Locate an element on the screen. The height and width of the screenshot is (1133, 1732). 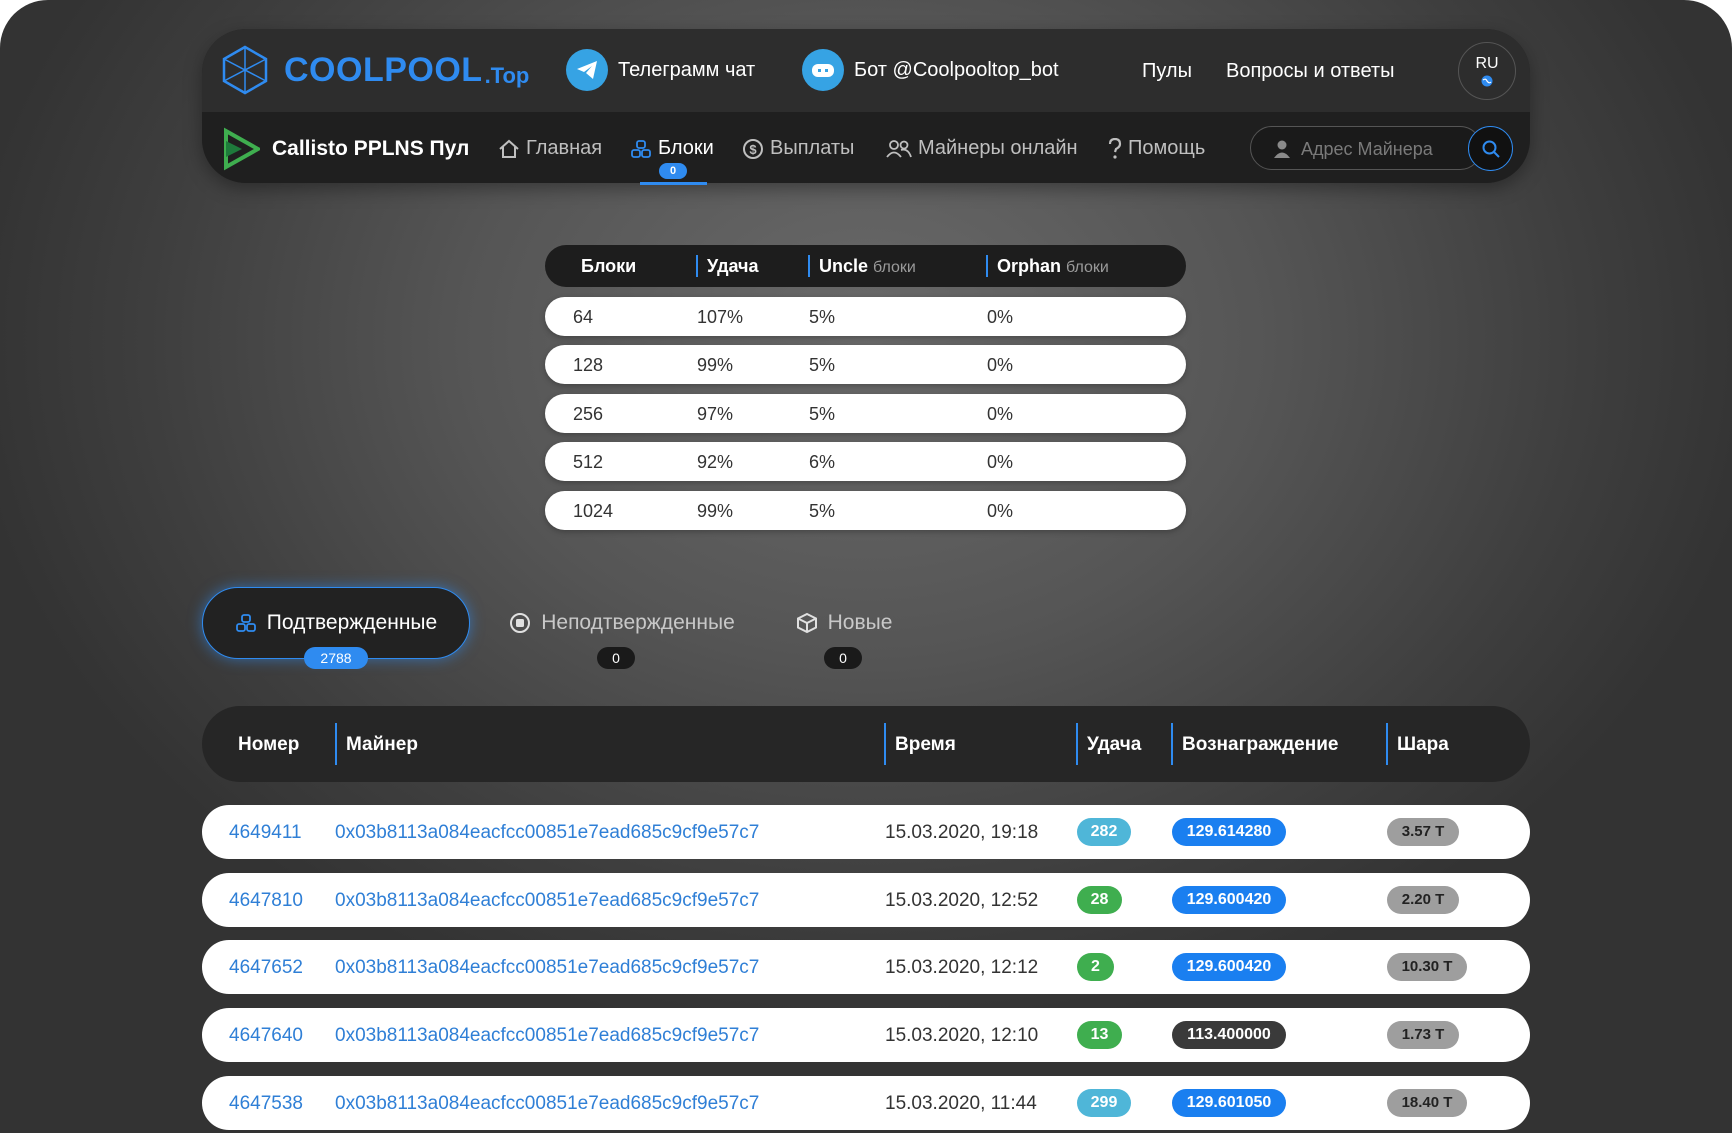
nav-blocks: Блоки is located at coordinates (672, 148).